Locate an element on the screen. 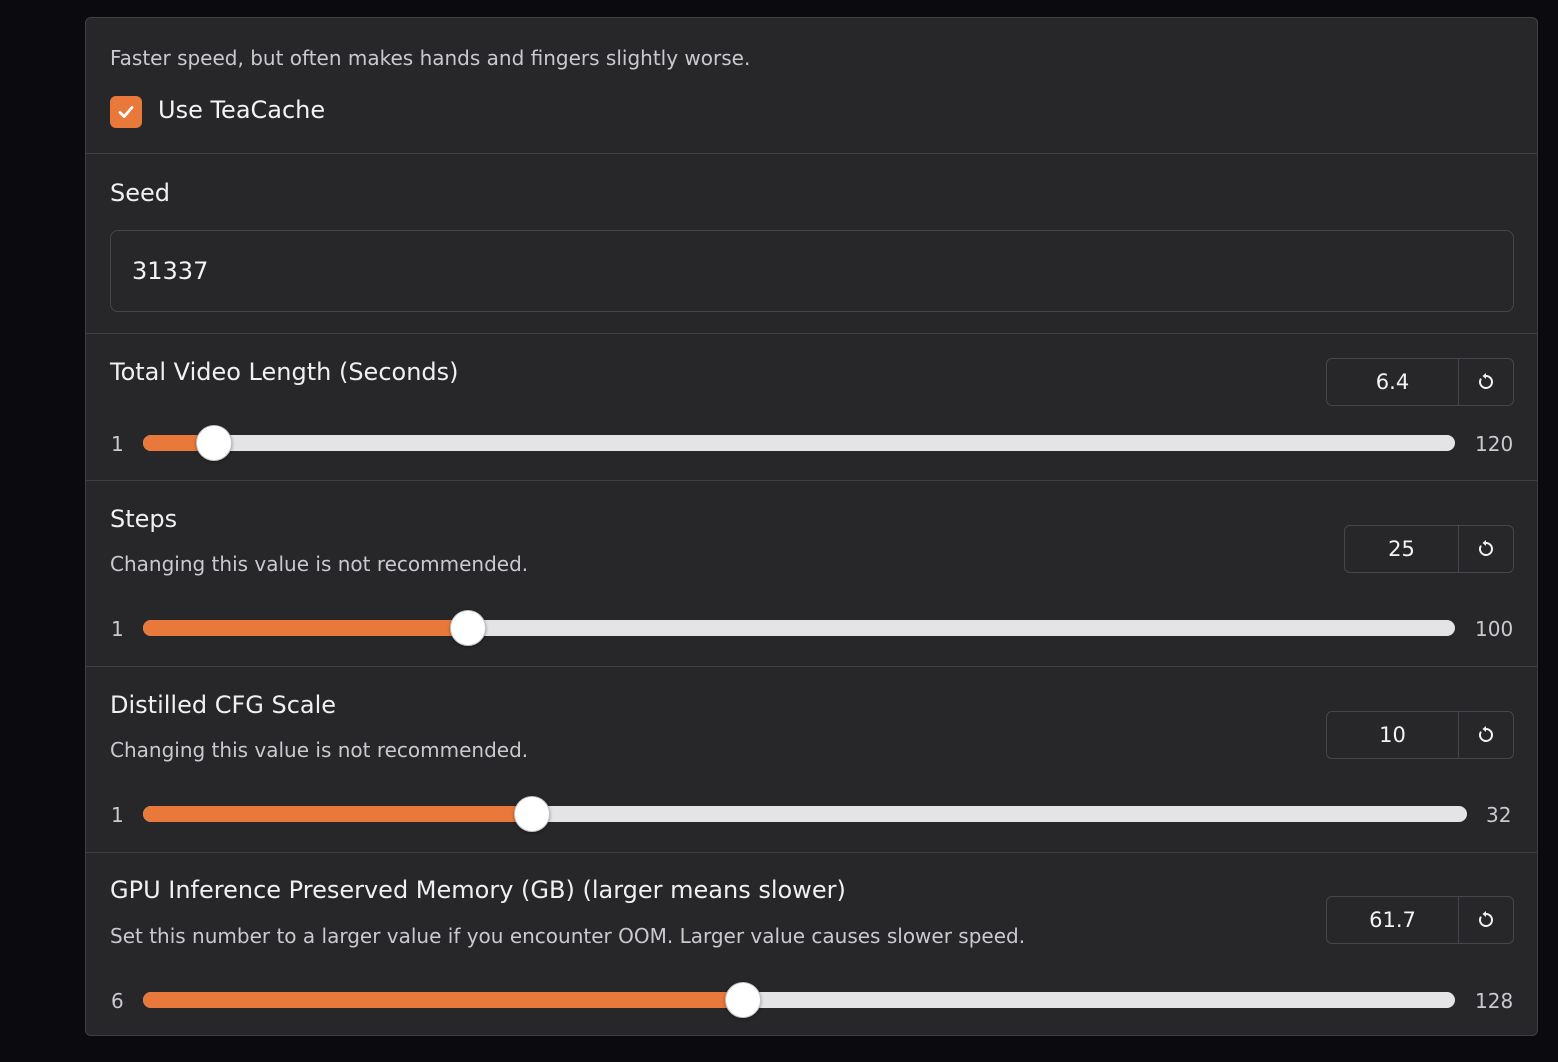  cfg-scale-max: 32 is located at coordinates (1499, 815).